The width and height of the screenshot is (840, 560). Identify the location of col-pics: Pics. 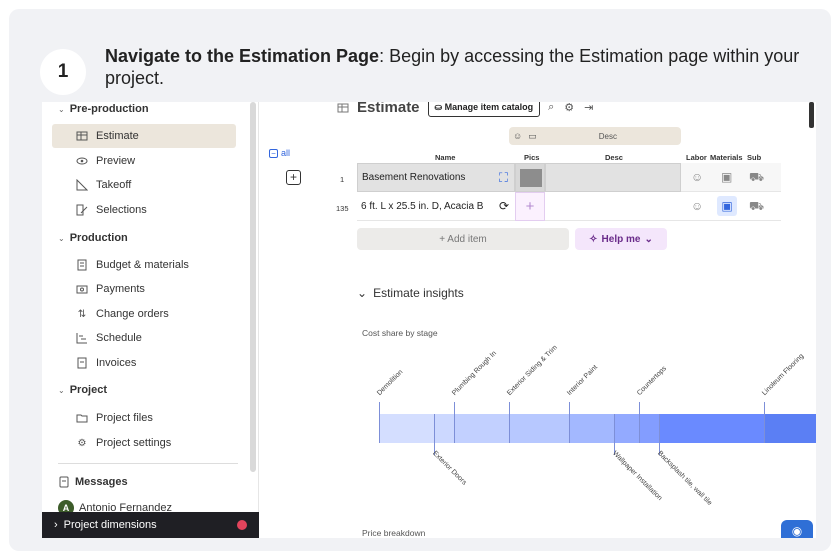
(532, 157).